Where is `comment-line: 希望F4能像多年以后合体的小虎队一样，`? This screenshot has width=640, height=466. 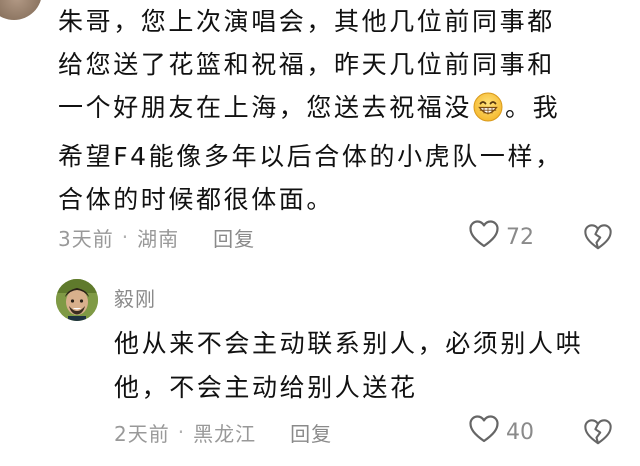
comment-line: 希望F4能像多年以后合体的小虎队一样， is located at coordinates (310, 156).